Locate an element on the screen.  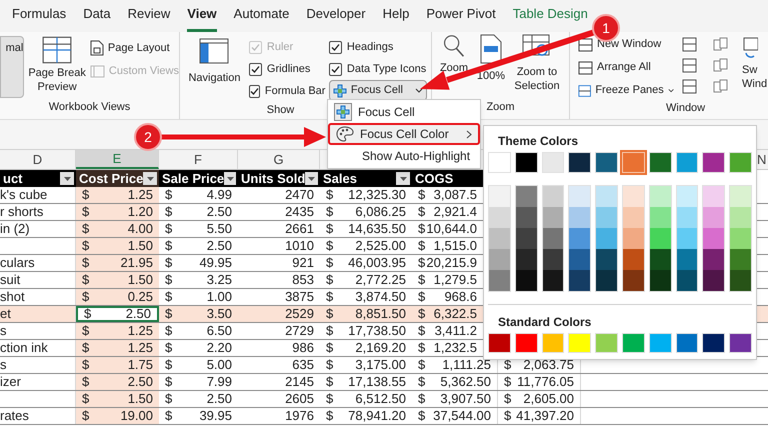
ribbon-tab: Formulas is located at coordinates (39, 18).